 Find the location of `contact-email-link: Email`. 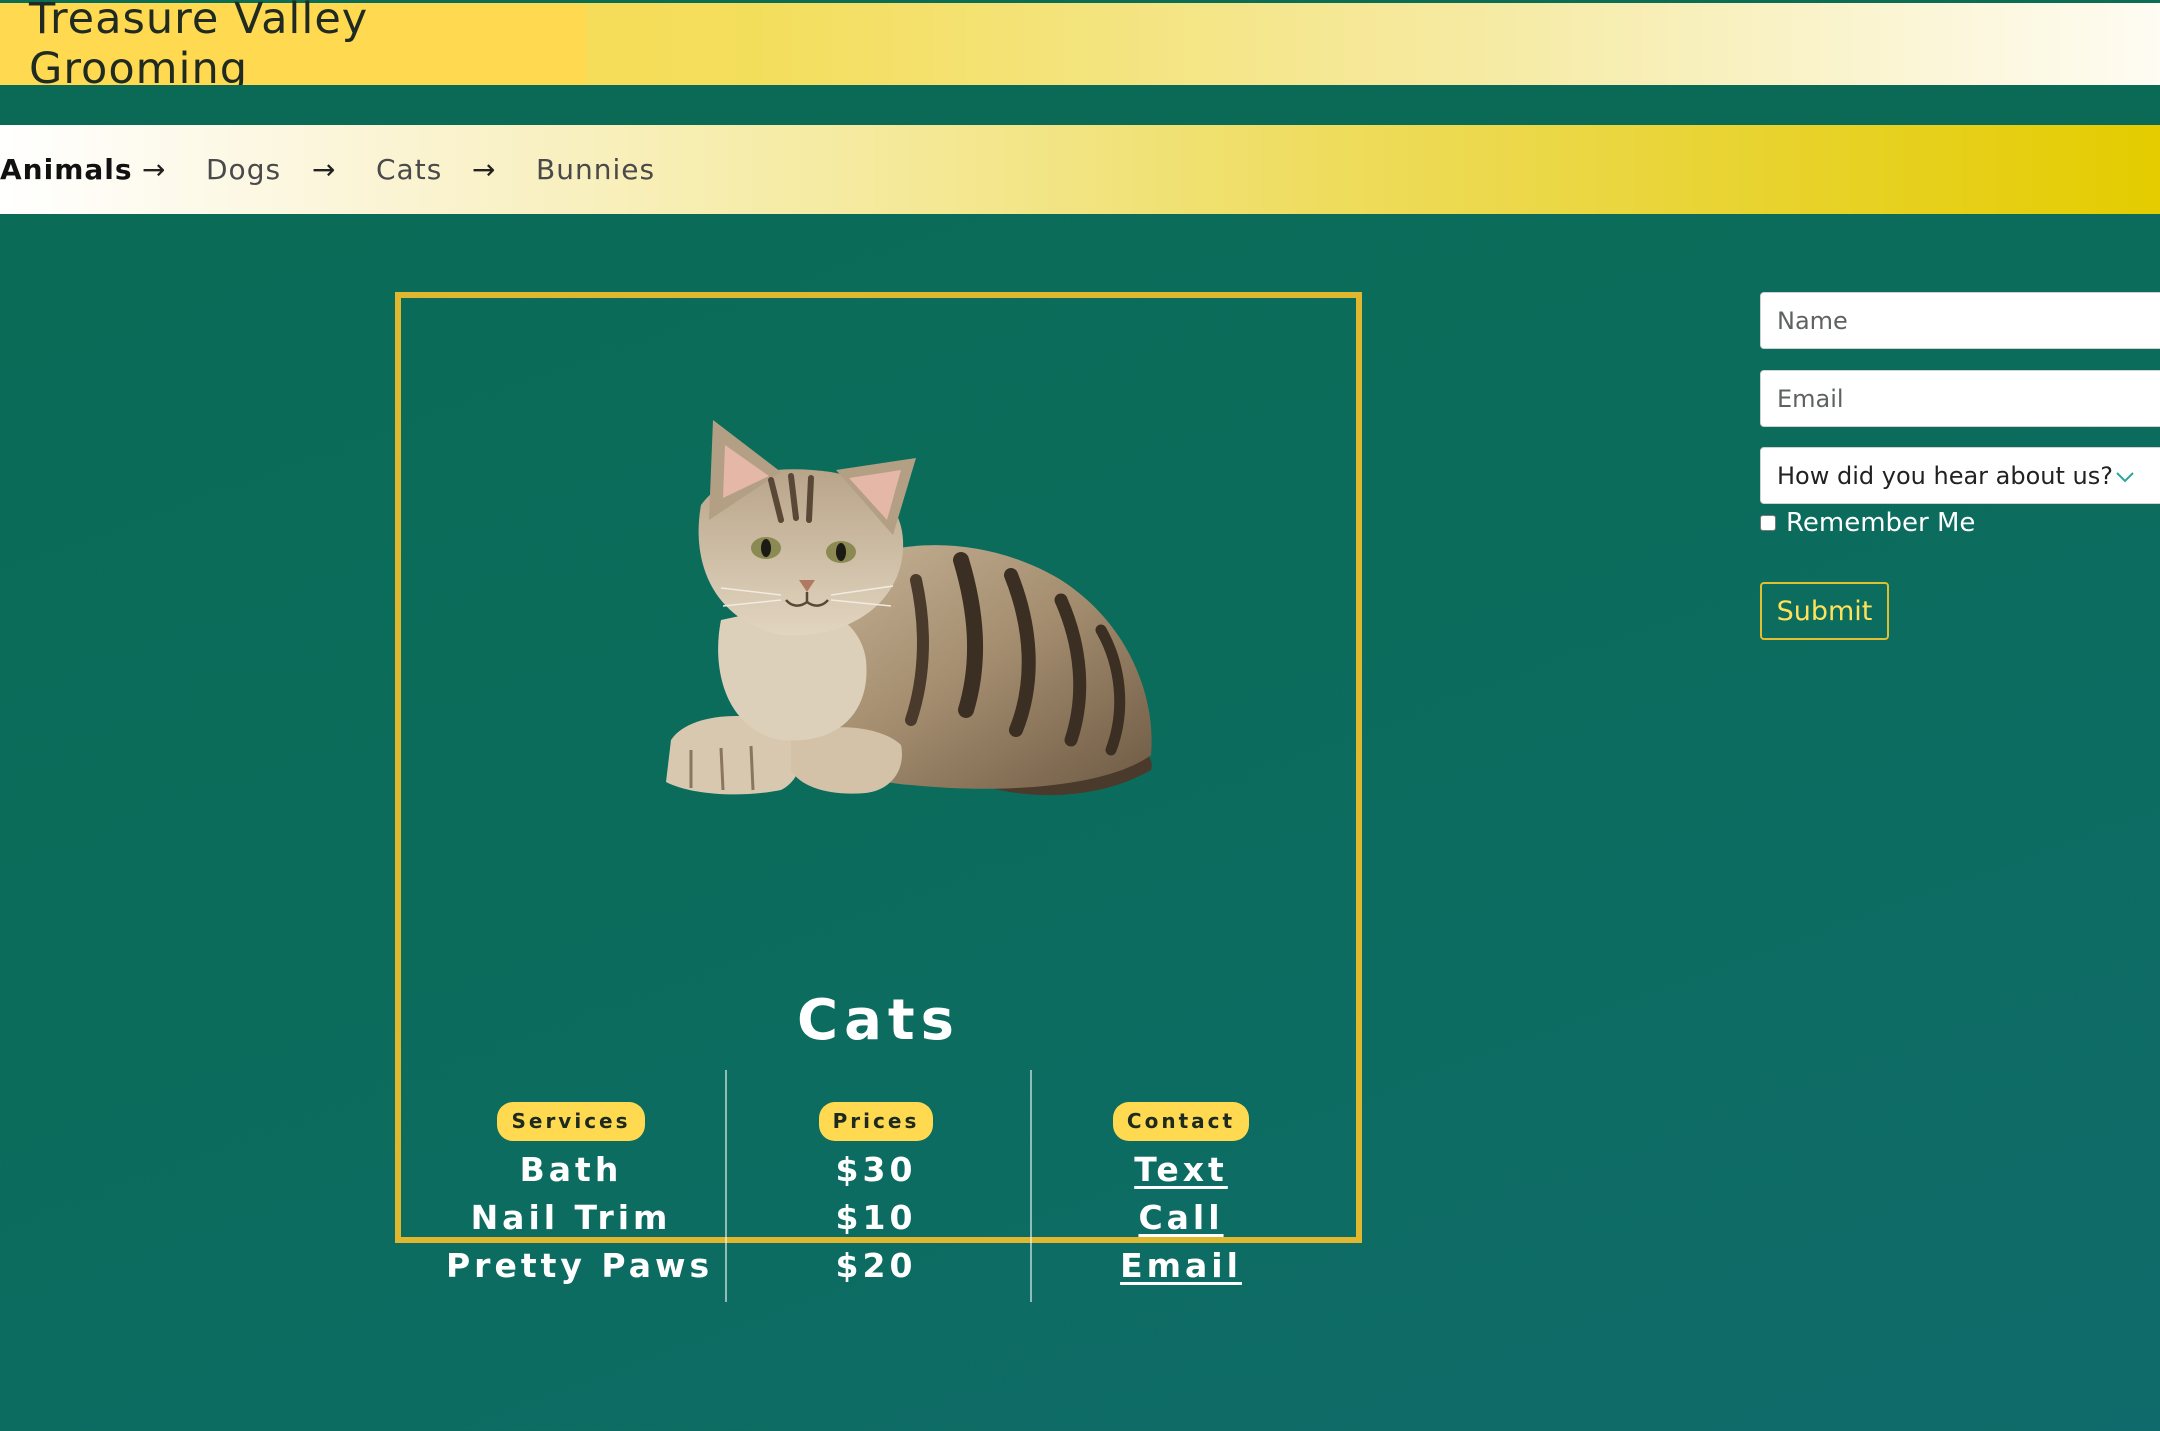

contact-email-link: Email is located at coordinates (1181, 1266).